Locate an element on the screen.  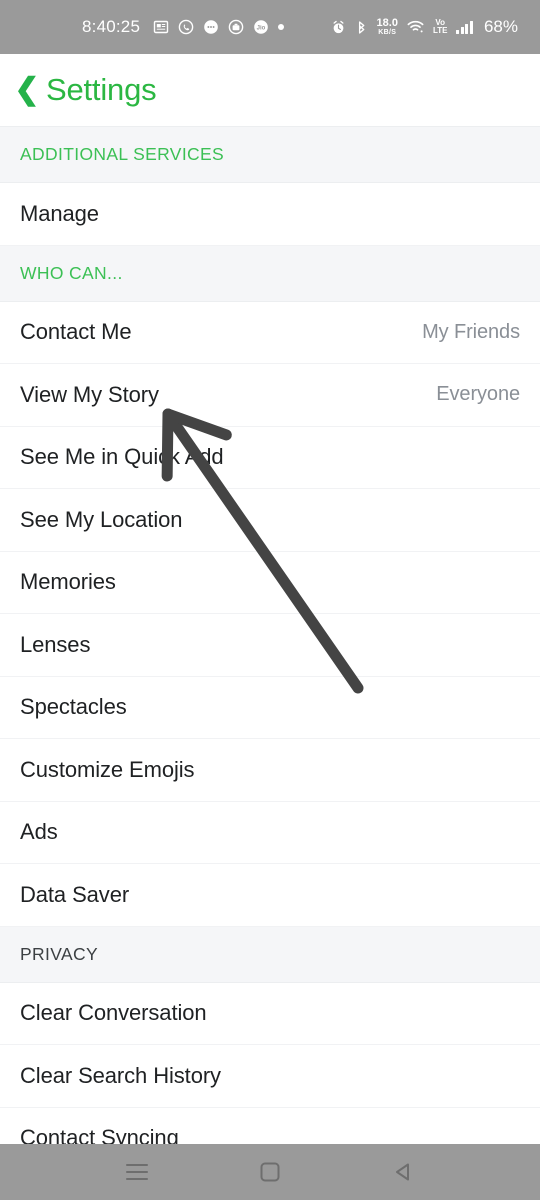
settings-row: Data Saver is located at coordinates (270, 895).